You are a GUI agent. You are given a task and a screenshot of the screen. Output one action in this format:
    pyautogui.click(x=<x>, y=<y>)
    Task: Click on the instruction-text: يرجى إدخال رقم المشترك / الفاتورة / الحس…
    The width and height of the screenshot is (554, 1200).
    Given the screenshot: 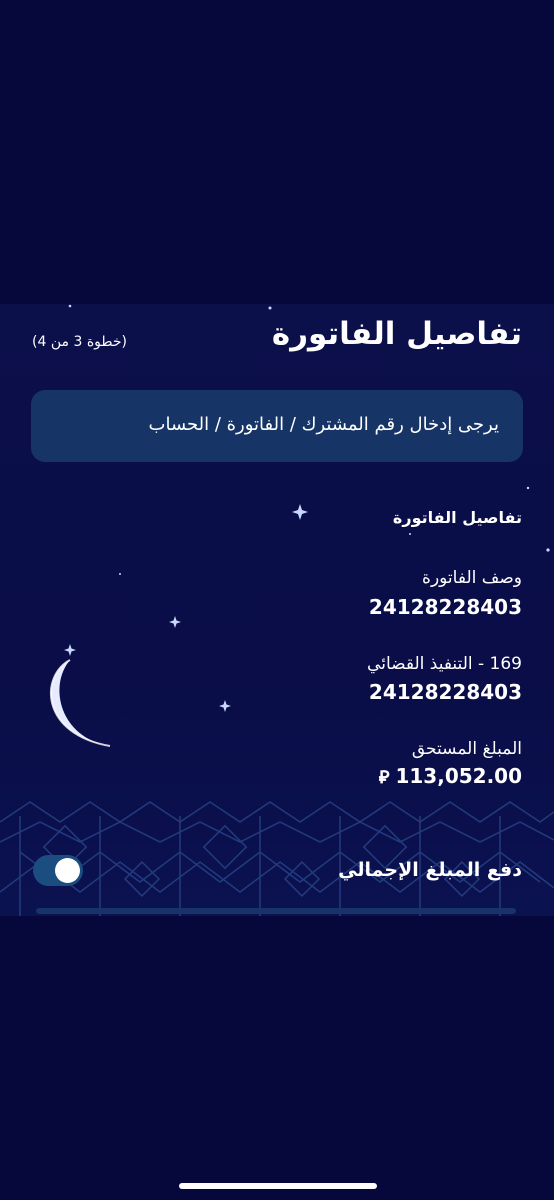 What is the action you would take?
    pyautogui.click(x=323, y=424)
    